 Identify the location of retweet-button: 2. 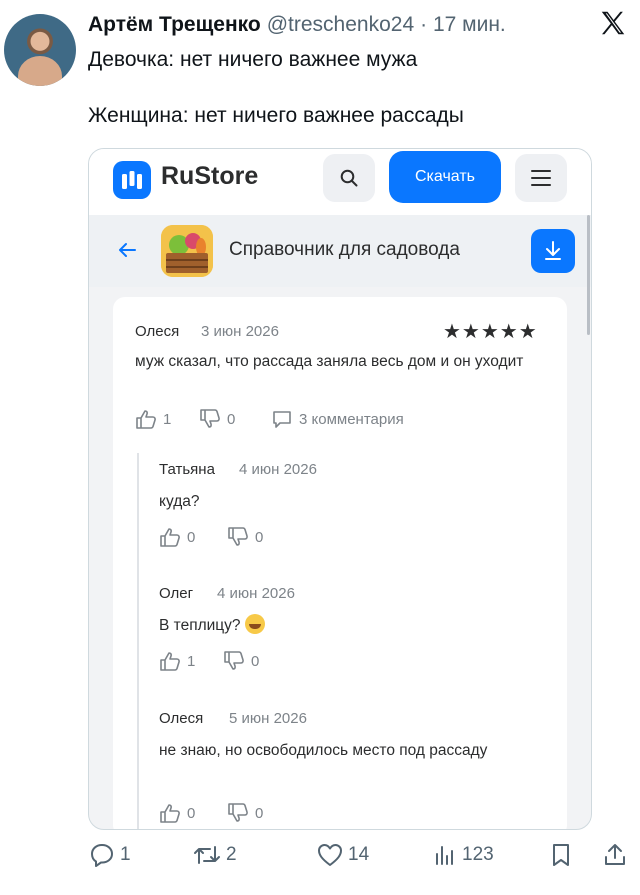
(214, 855).